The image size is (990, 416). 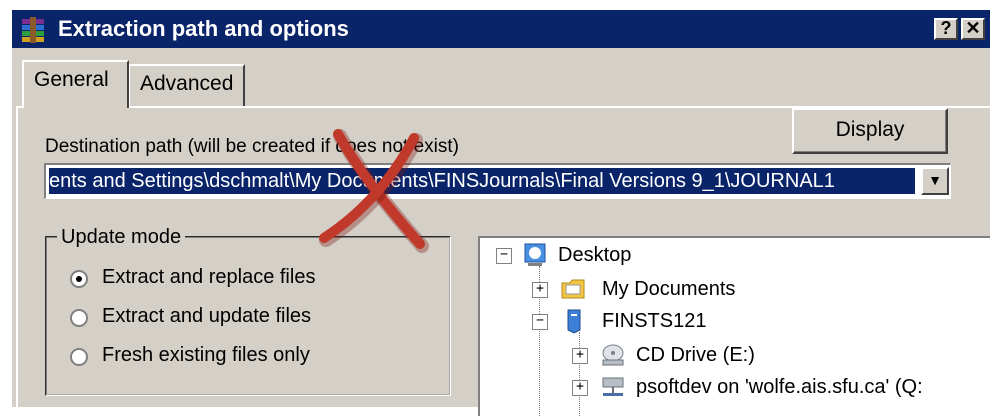 What do you see at coordinates (535, 254) in the screenshot?
I see `desktop-icon` at bounding box center [535, 254].